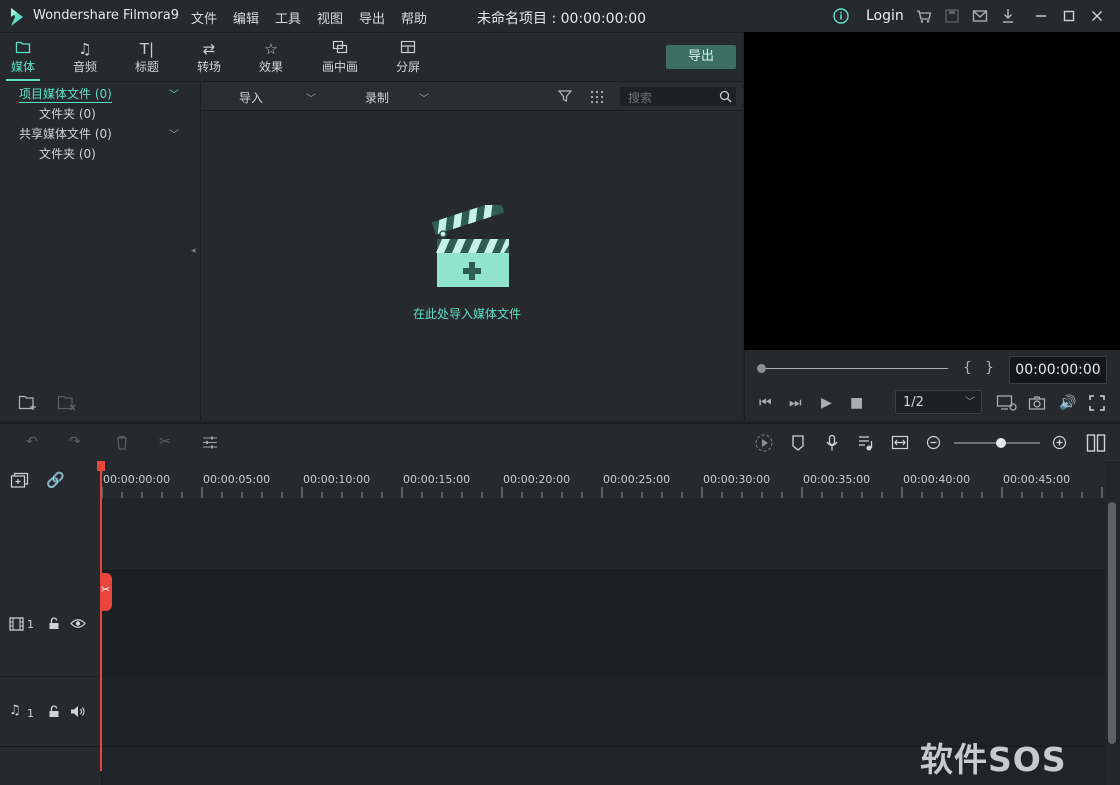 This screenshot has height=785, width=1120. I want to click on menu-edit: 编辑, so click(246, 17).